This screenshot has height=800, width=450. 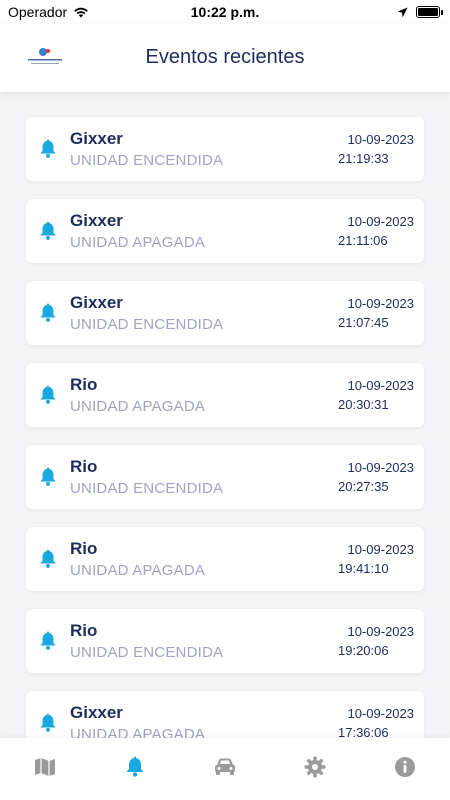 What do you see at coordinates (225, 12) in the screenshot?
I see `status-bar: Operador 10:22 p.m.` at bounding box center [225, 12].